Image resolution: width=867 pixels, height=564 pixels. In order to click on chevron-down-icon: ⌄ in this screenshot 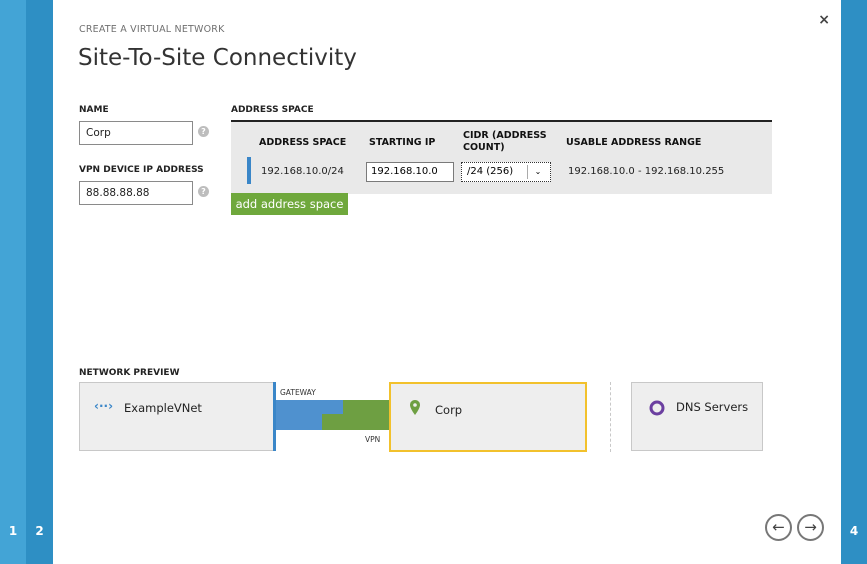, I will do `click(537, 172)`.